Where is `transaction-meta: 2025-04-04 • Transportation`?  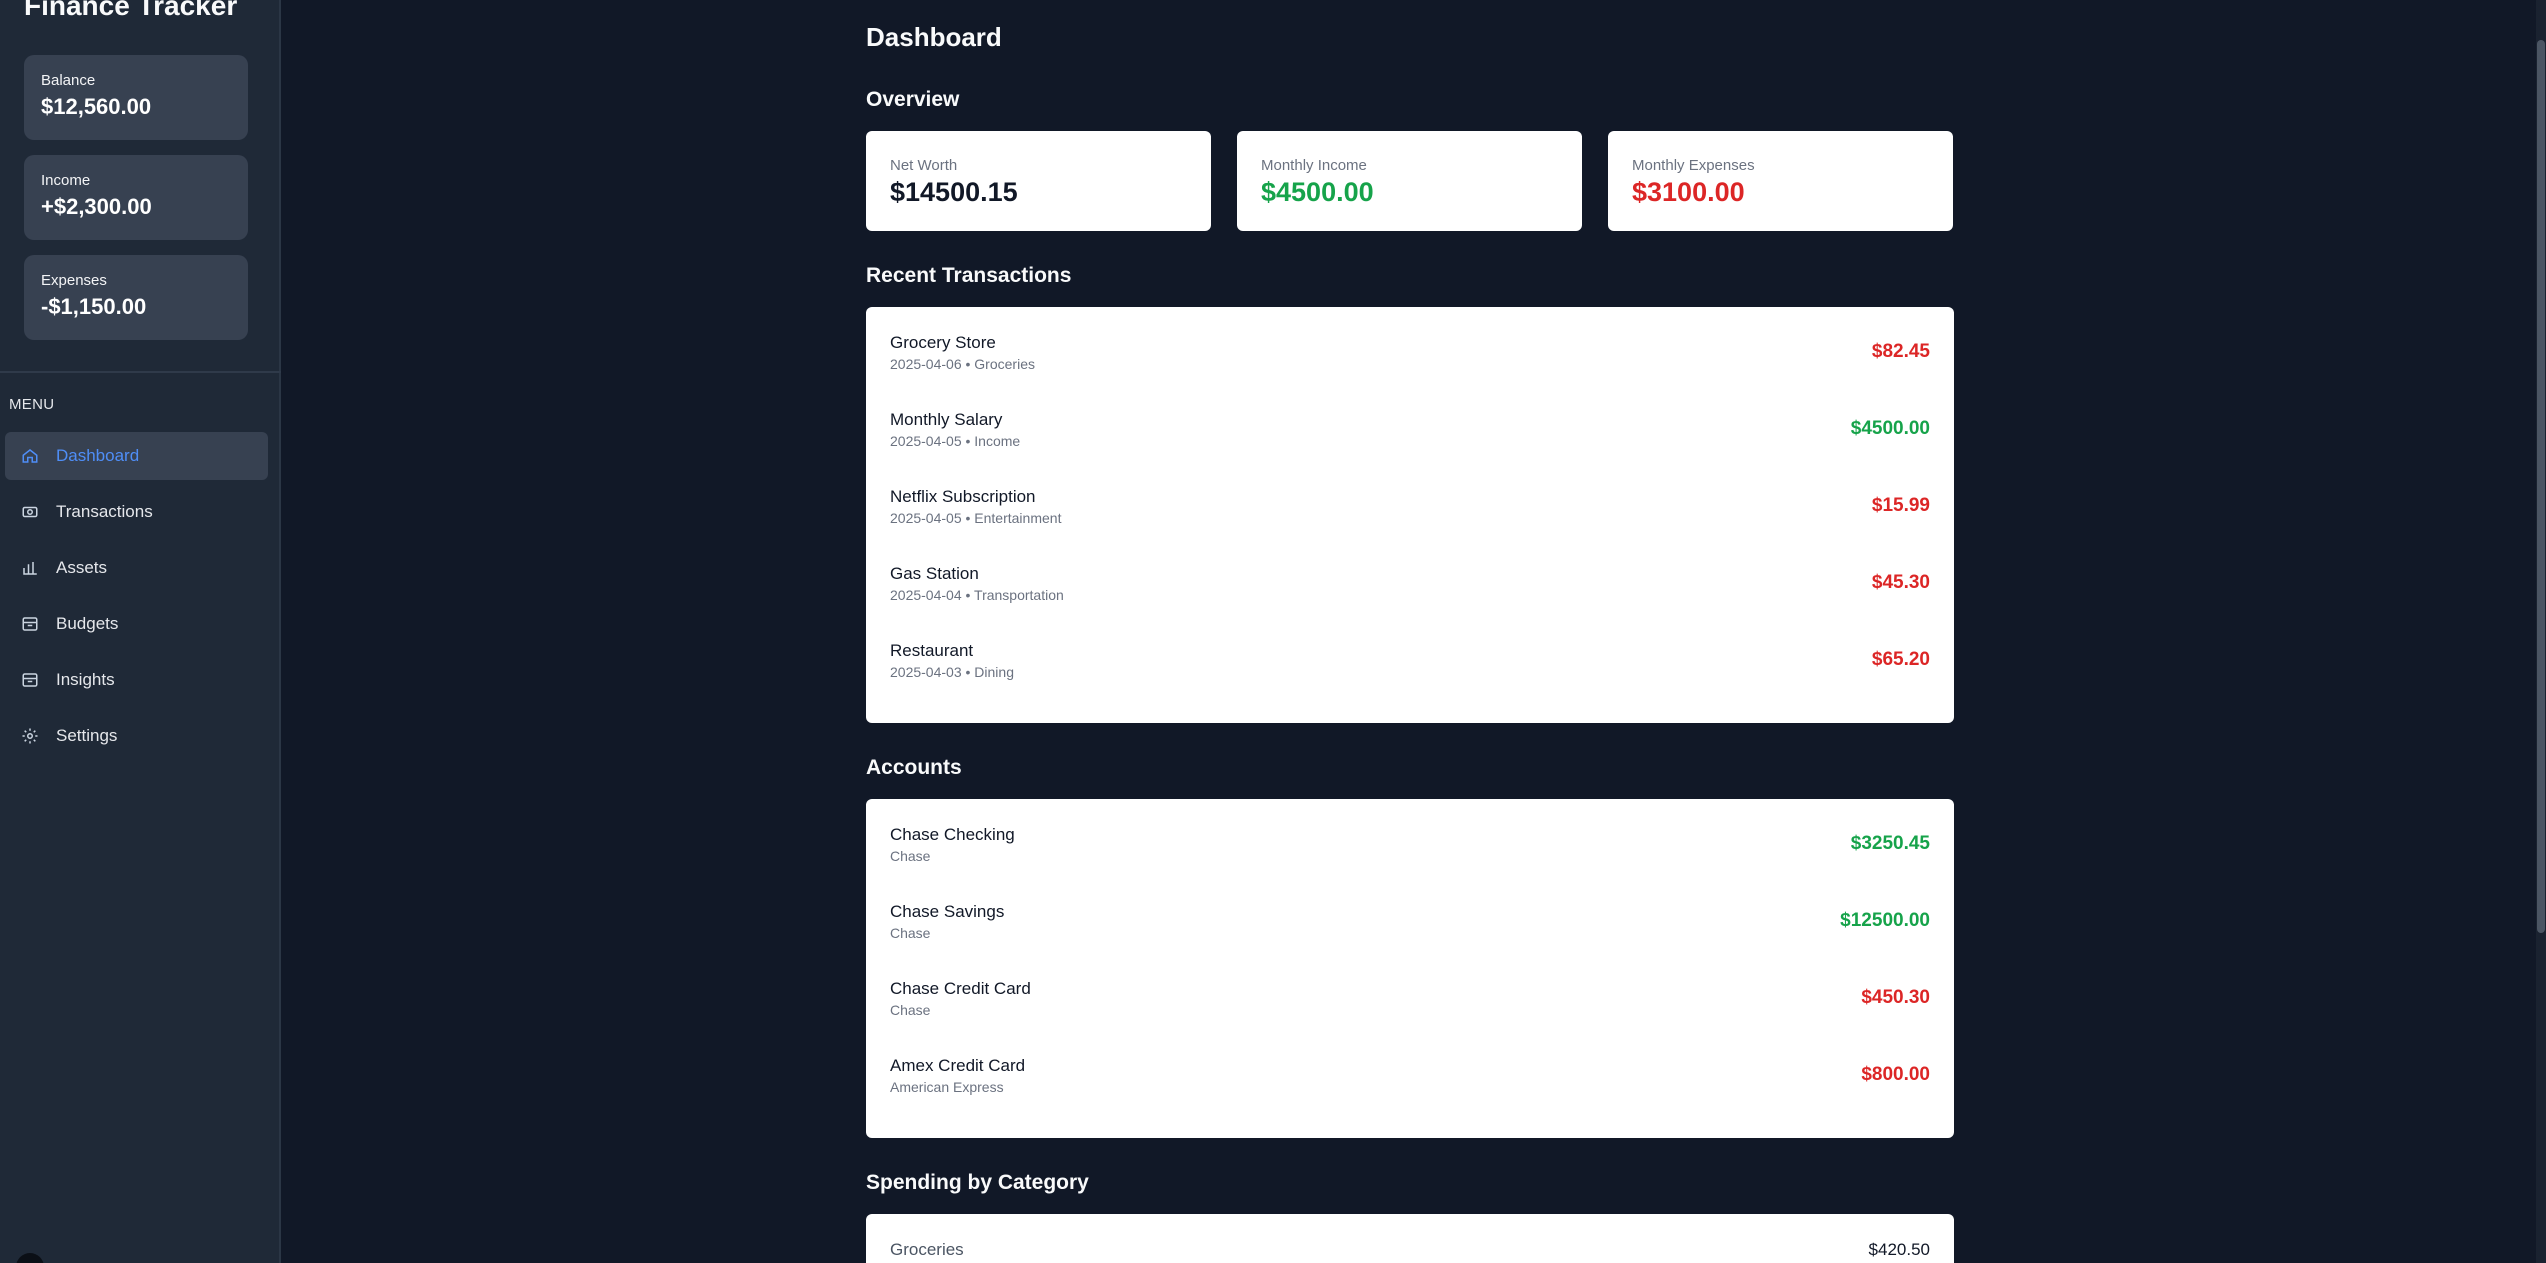
transaction-meta: 2025-04-04 • Transportation is located at coordinates (977, 595).